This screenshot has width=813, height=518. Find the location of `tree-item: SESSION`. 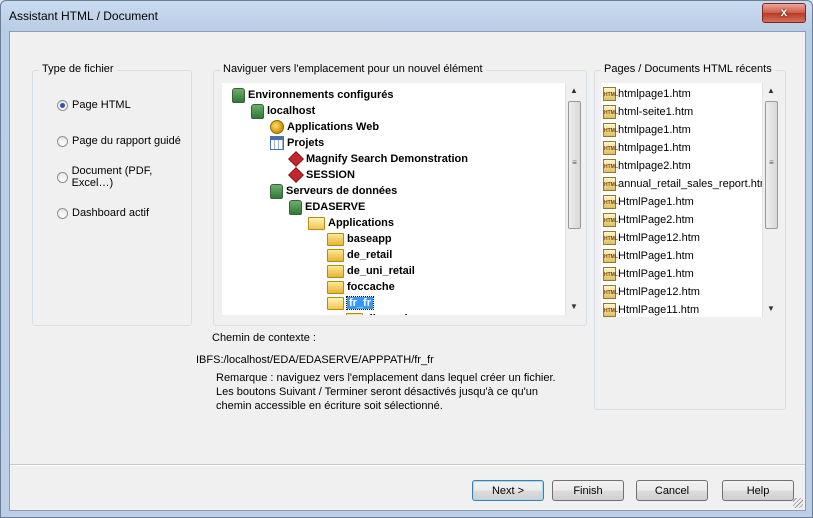

tree-item: SESSION is located at coordinates (321, 175).